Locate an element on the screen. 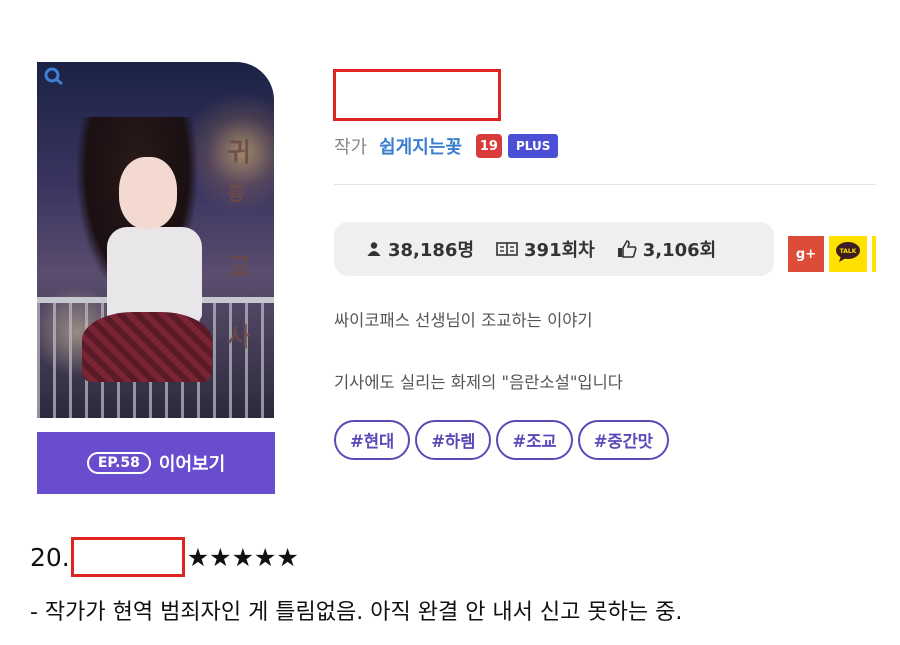 This screenshot has width=900, height=645. likes-stat: 3,106회 is located at coordinates (667, 249).